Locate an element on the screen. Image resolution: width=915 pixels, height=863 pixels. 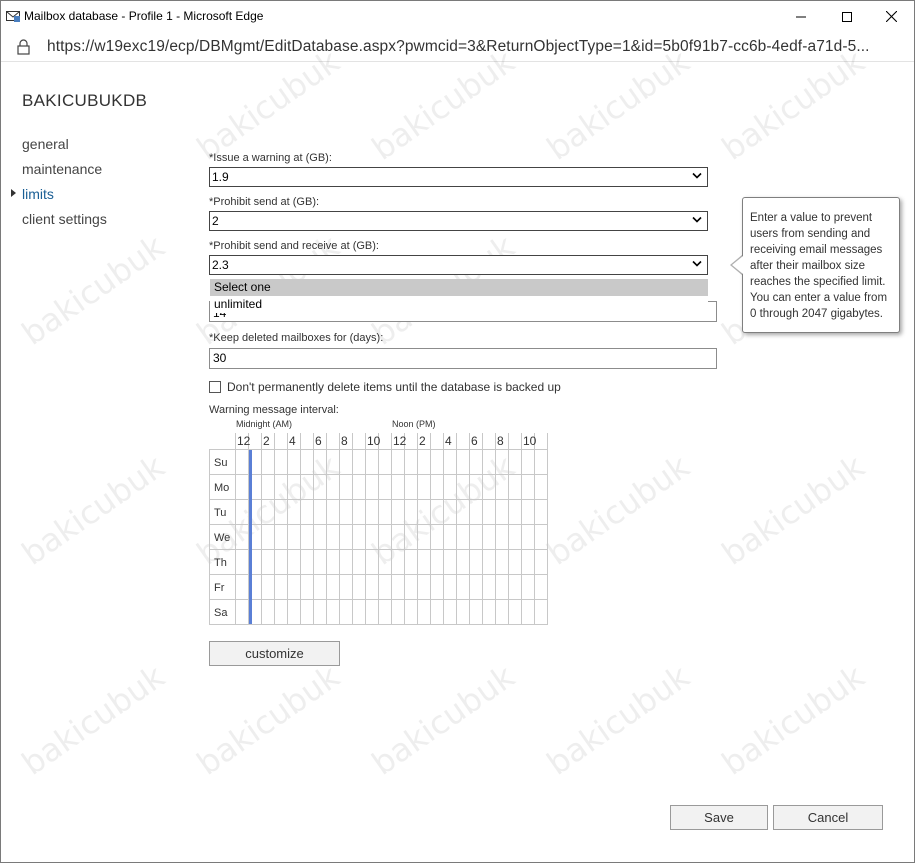
warning-label: *Issue a warning at (GB): is located at coordinates (270, 158).